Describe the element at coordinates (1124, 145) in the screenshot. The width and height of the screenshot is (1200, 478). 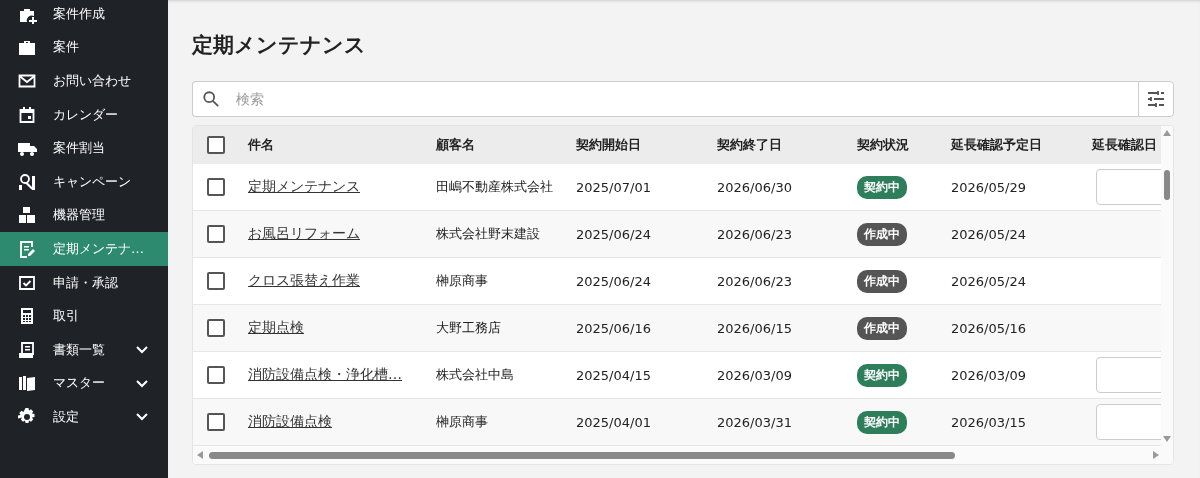
I see `column-header: 延長確認日` at that location.